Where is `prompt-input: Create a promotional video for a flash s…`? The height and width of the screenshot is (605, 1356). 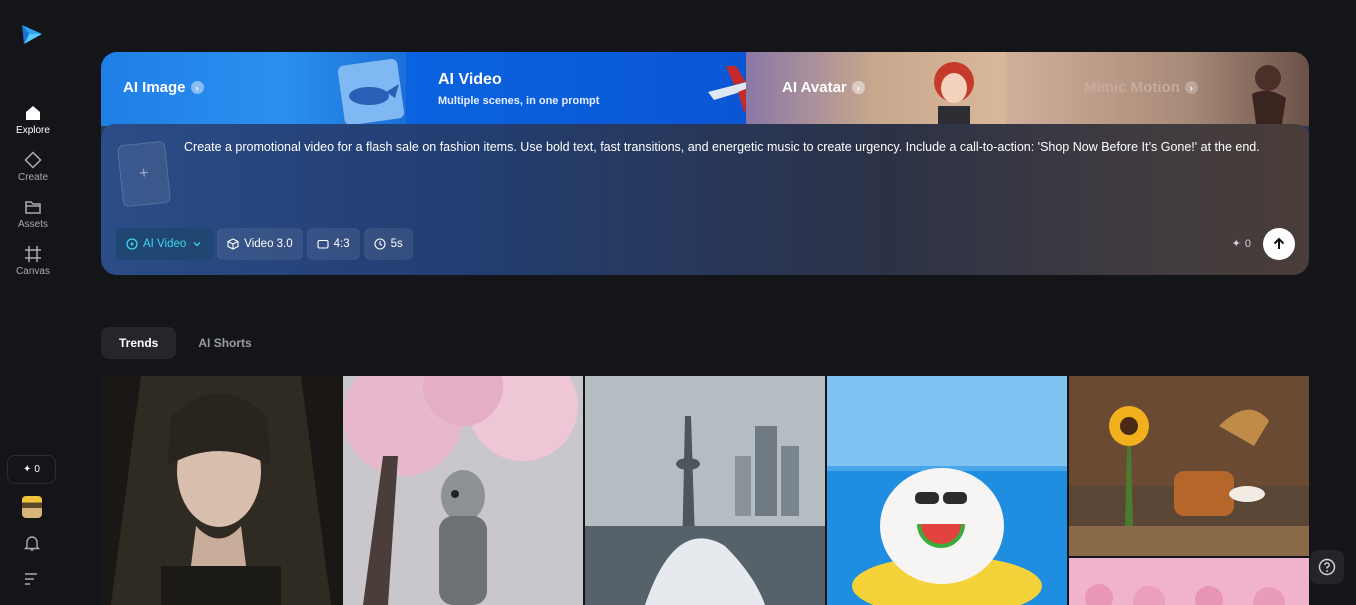 prompt-input: Create a promotional video for a flash s… is located at coordinates (739, 147).